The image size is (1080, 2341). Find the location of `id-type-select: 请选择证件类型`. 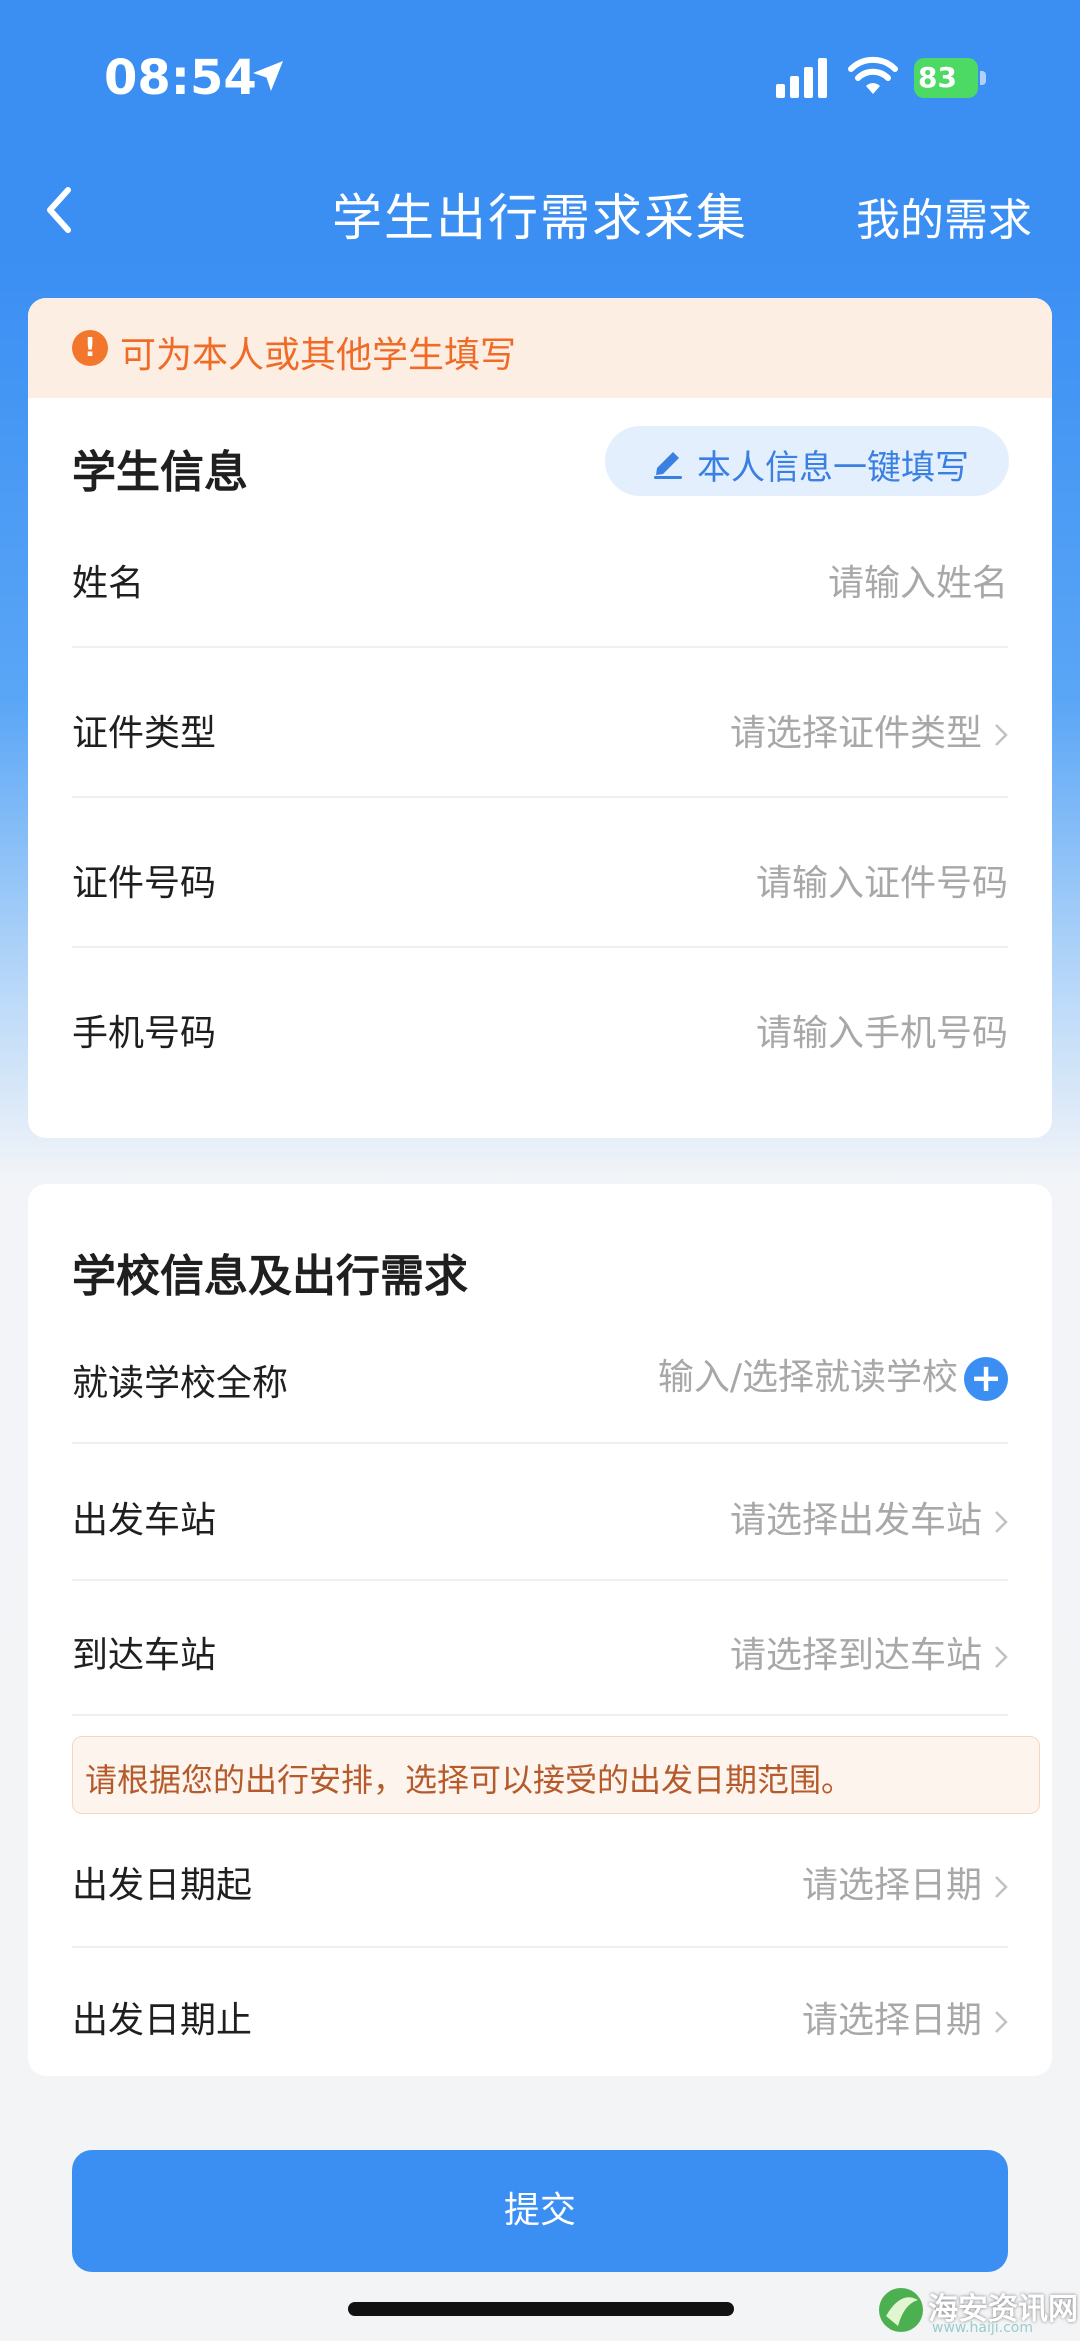

id-type-select: 请选择证件类型 is located at coordinates (869, 730).